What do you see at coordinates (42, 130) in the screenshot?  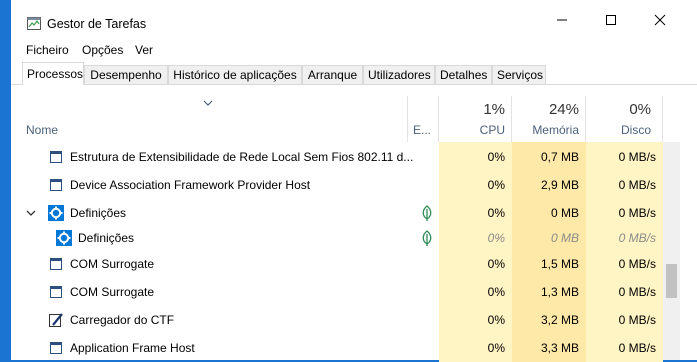 I see `column-name-header: Nome` at bounding box center [42, 130].